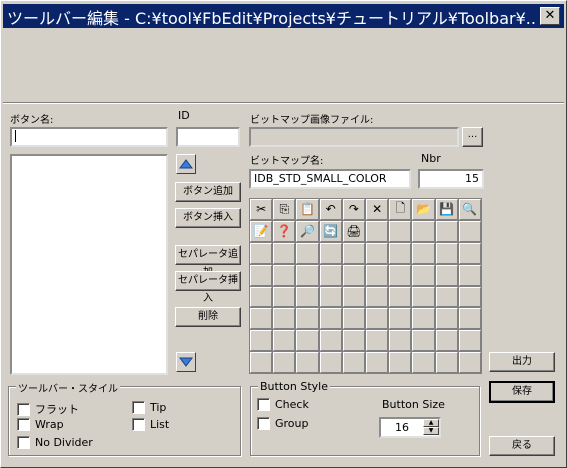 The width and height of the screenshot is (567, 468). What do you see at coordinates (522, 362) in the screenshot?
I see `output-button: 出力` at bounding box center [522, 362].